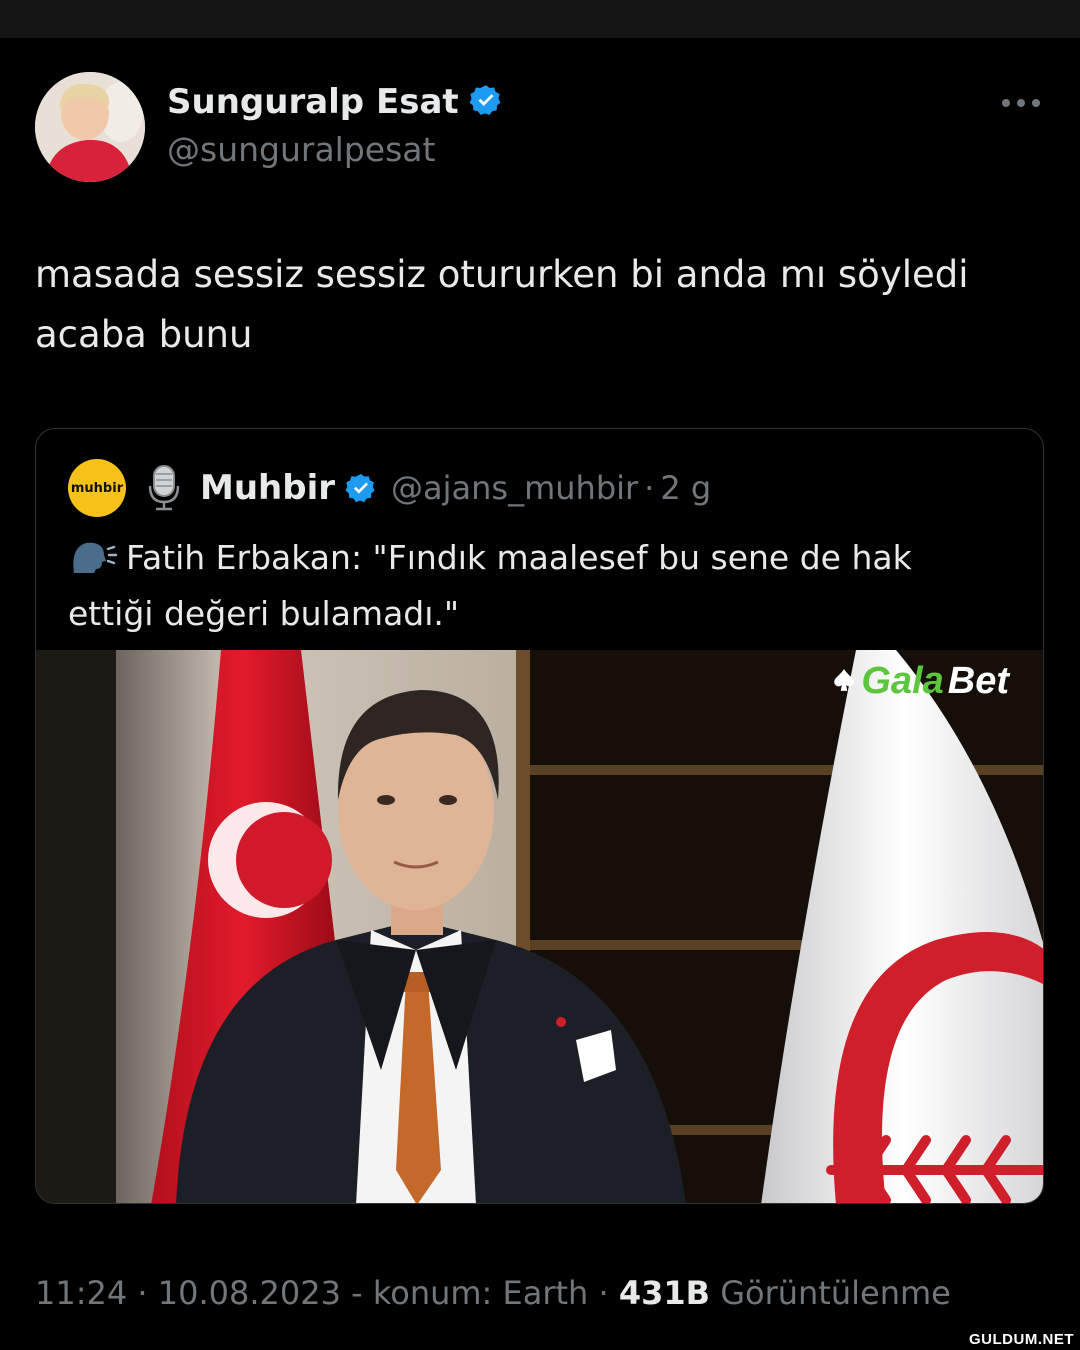 The height and width of the screenshot is (1350, 1080). I want to click on speaking-head-icon, so click(93, 564).